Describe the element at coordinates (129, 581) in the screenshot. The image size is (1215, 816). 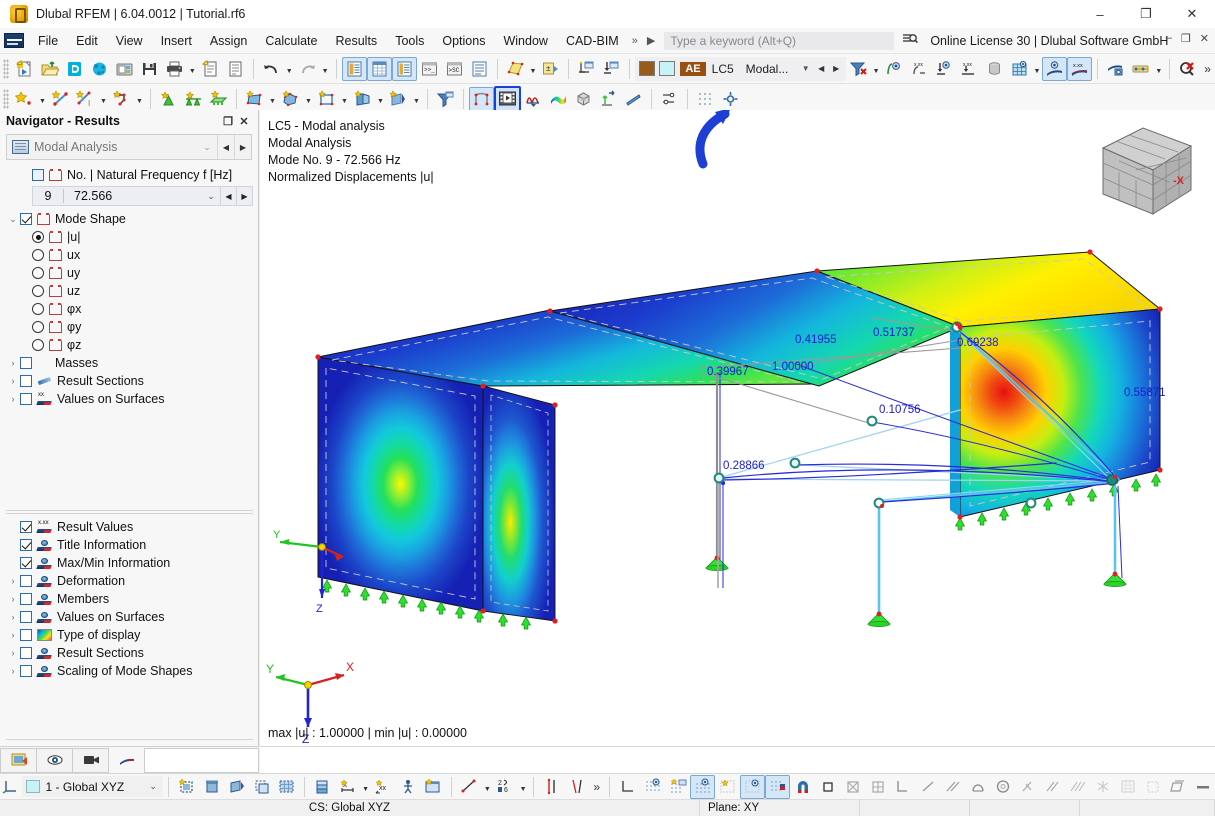
I see `tree-item-deformation: › Deformation` at that location.